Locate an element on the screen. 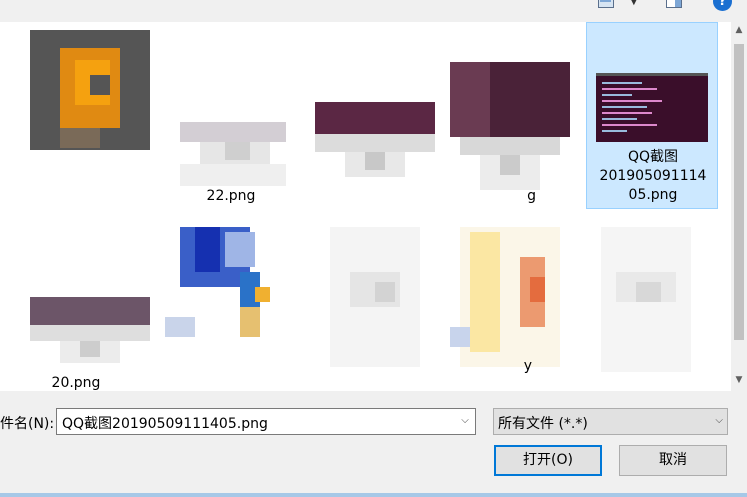 Image resolution: width=747 pixels, height=497 pixels. file-tile: 22.png is located at coordinates (231, 115).